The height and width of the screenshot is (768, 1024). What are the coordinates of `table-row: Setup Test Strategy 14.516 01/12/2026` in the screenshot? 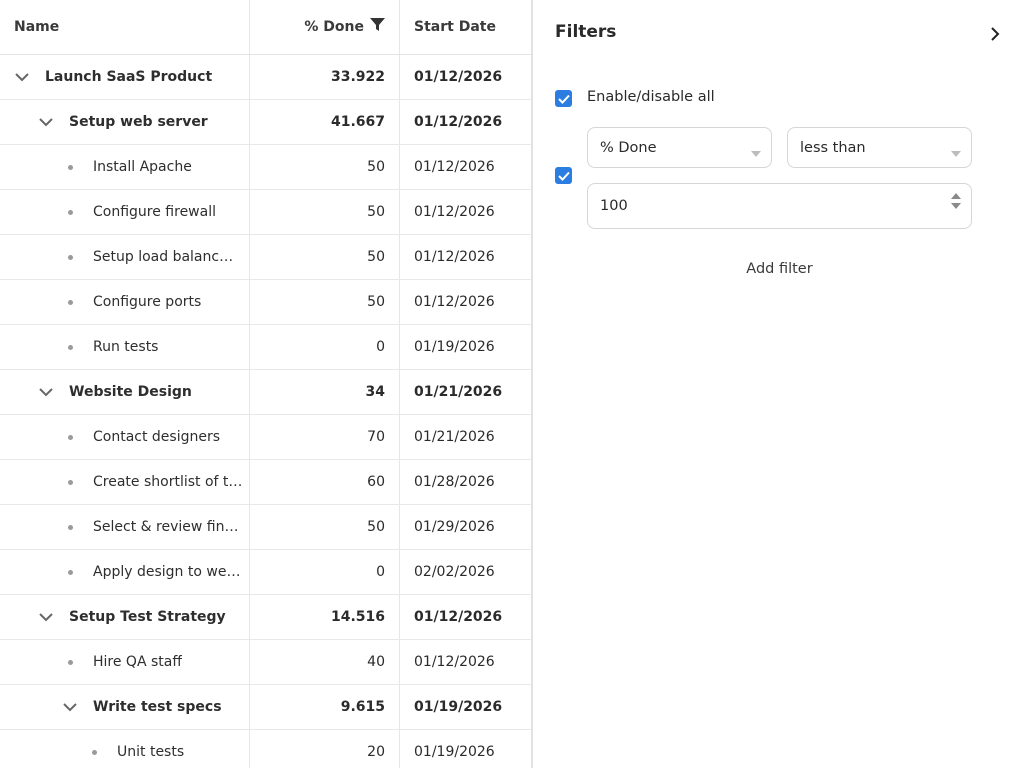 It's located at (265, 617).